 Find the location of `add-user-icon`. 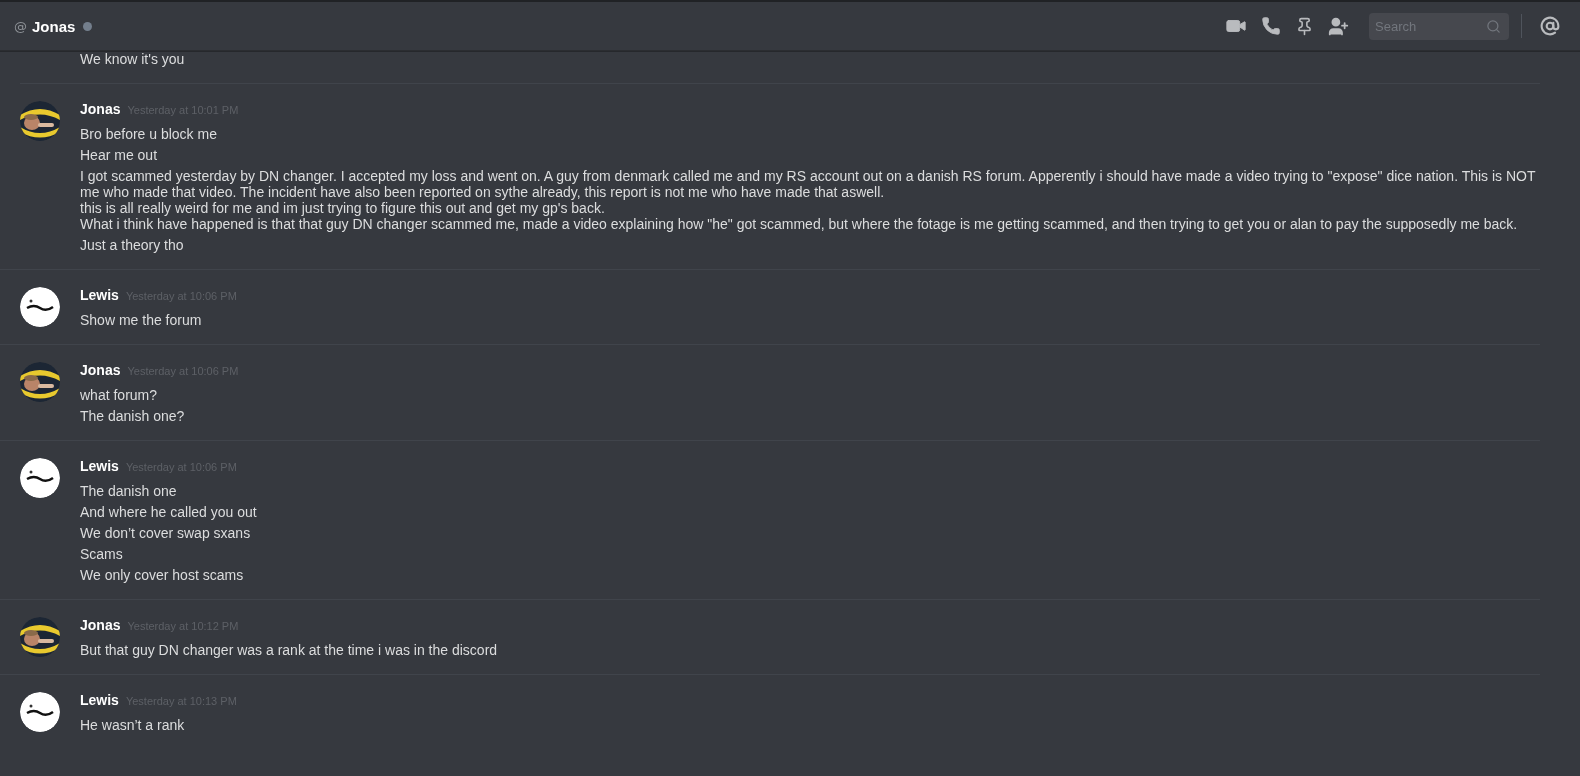

add-user-icon is located at coordinates (1338, 26).